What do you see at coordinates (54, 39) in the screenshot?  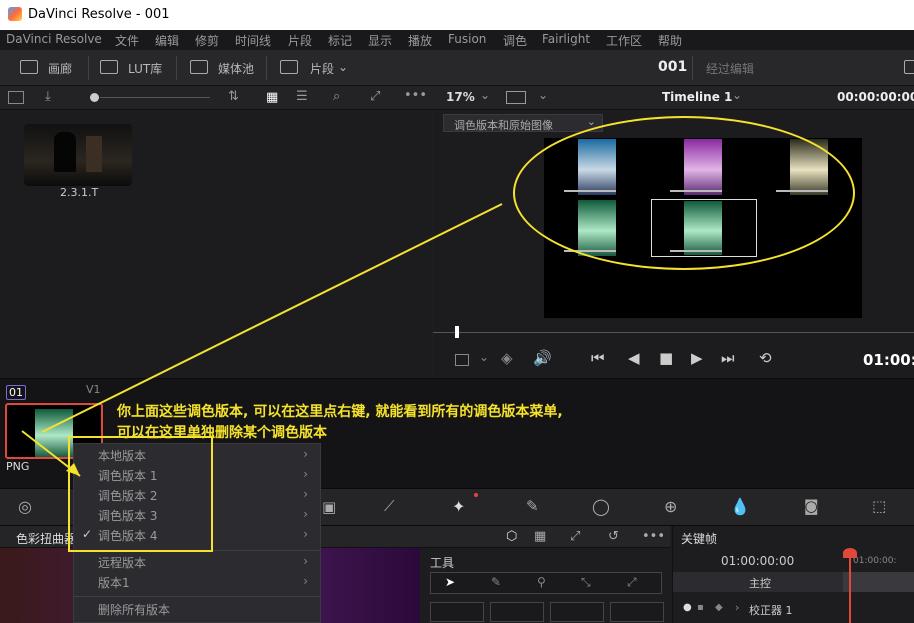 I see `menu-davinci: DaVinci Resolve` at bounding box center [54, 39].